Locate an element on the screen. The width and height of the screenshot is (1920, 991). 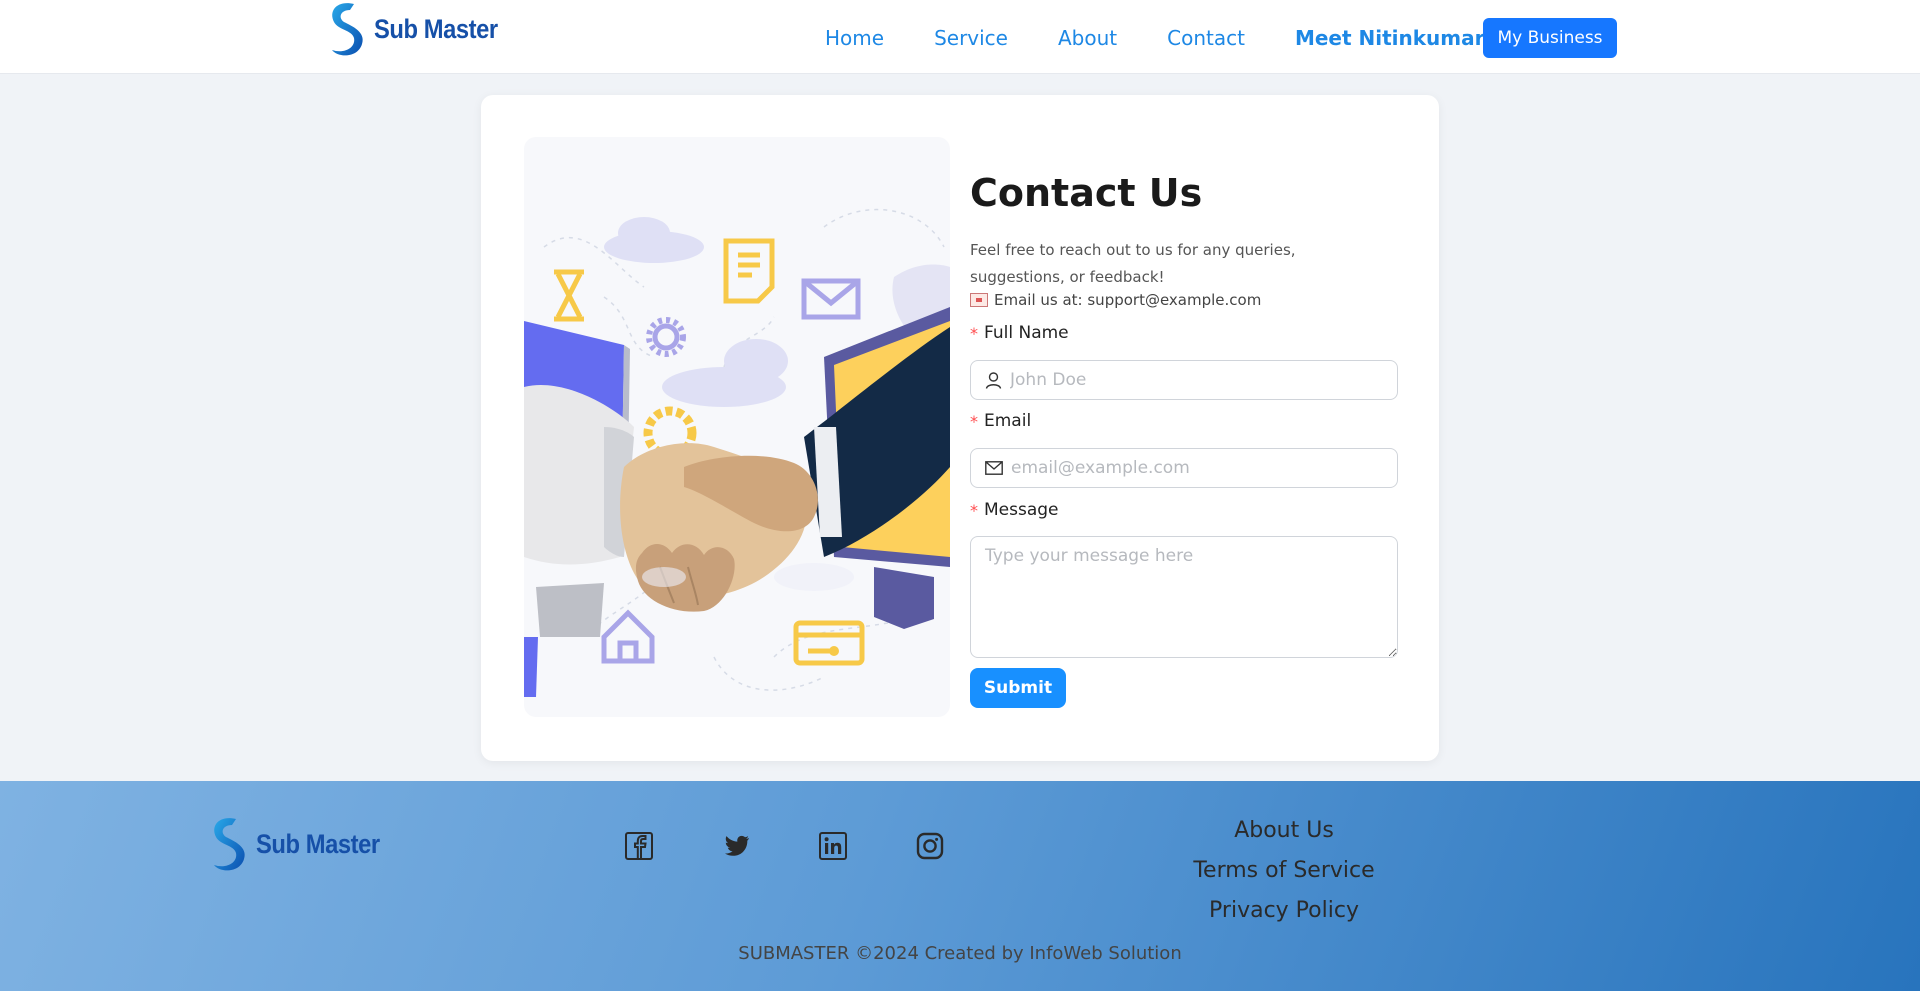
linkedin-icon is located at coordinates (833, 846).